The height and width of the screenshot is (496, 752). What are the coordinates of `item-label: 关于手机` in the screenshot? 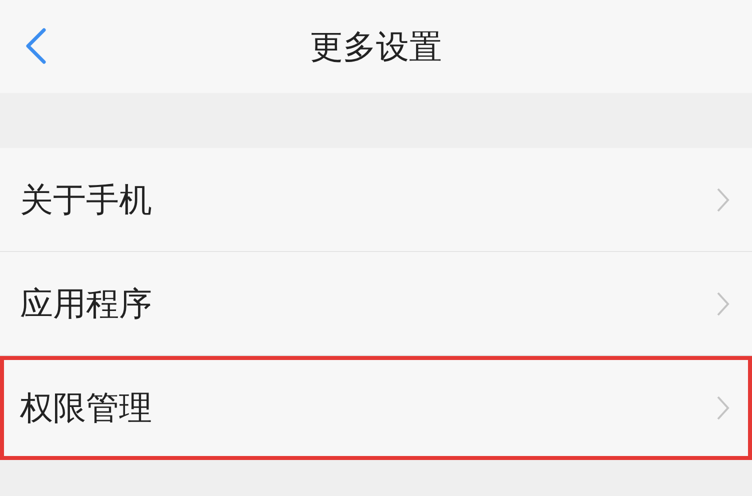 It's located at (86, 199).